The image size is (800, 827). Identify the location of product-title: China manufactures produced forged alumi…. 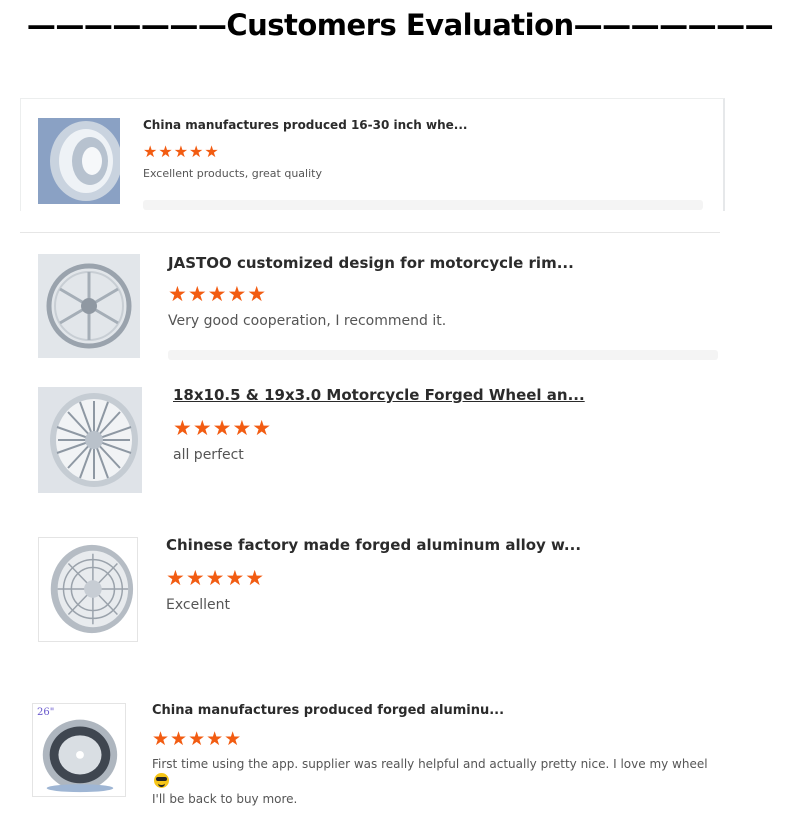
(328, 710).